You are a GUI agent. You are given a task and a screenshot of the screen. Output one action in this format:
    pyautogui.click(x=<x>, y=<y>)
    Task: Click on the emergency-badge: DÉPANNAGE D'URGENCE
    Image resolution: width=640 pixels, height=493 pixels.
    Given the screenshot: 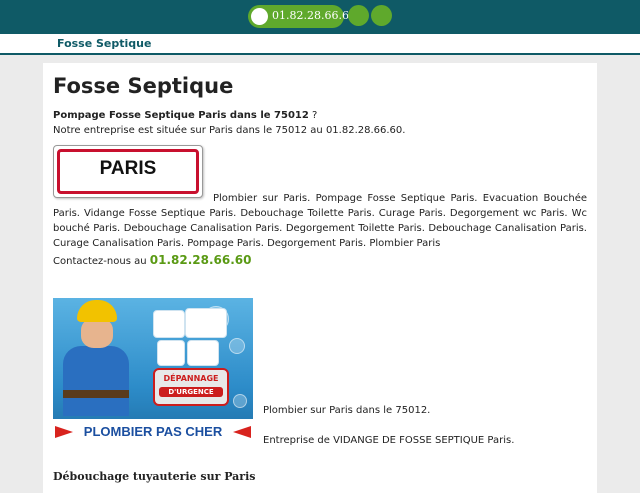 What is the action you would take?
    pyautogui.click(x=191, y=387)
    